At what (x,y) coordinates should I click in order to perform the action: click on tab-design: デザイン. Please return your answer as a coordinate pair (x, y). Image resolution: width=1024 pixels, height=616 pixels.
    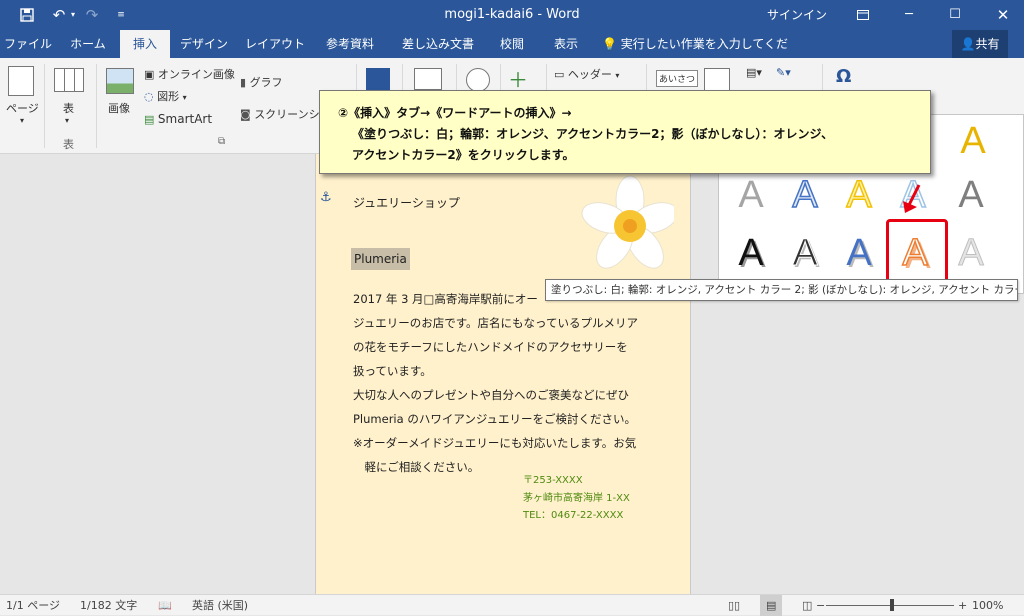
    Looking at the image, I should click on (204, 44).